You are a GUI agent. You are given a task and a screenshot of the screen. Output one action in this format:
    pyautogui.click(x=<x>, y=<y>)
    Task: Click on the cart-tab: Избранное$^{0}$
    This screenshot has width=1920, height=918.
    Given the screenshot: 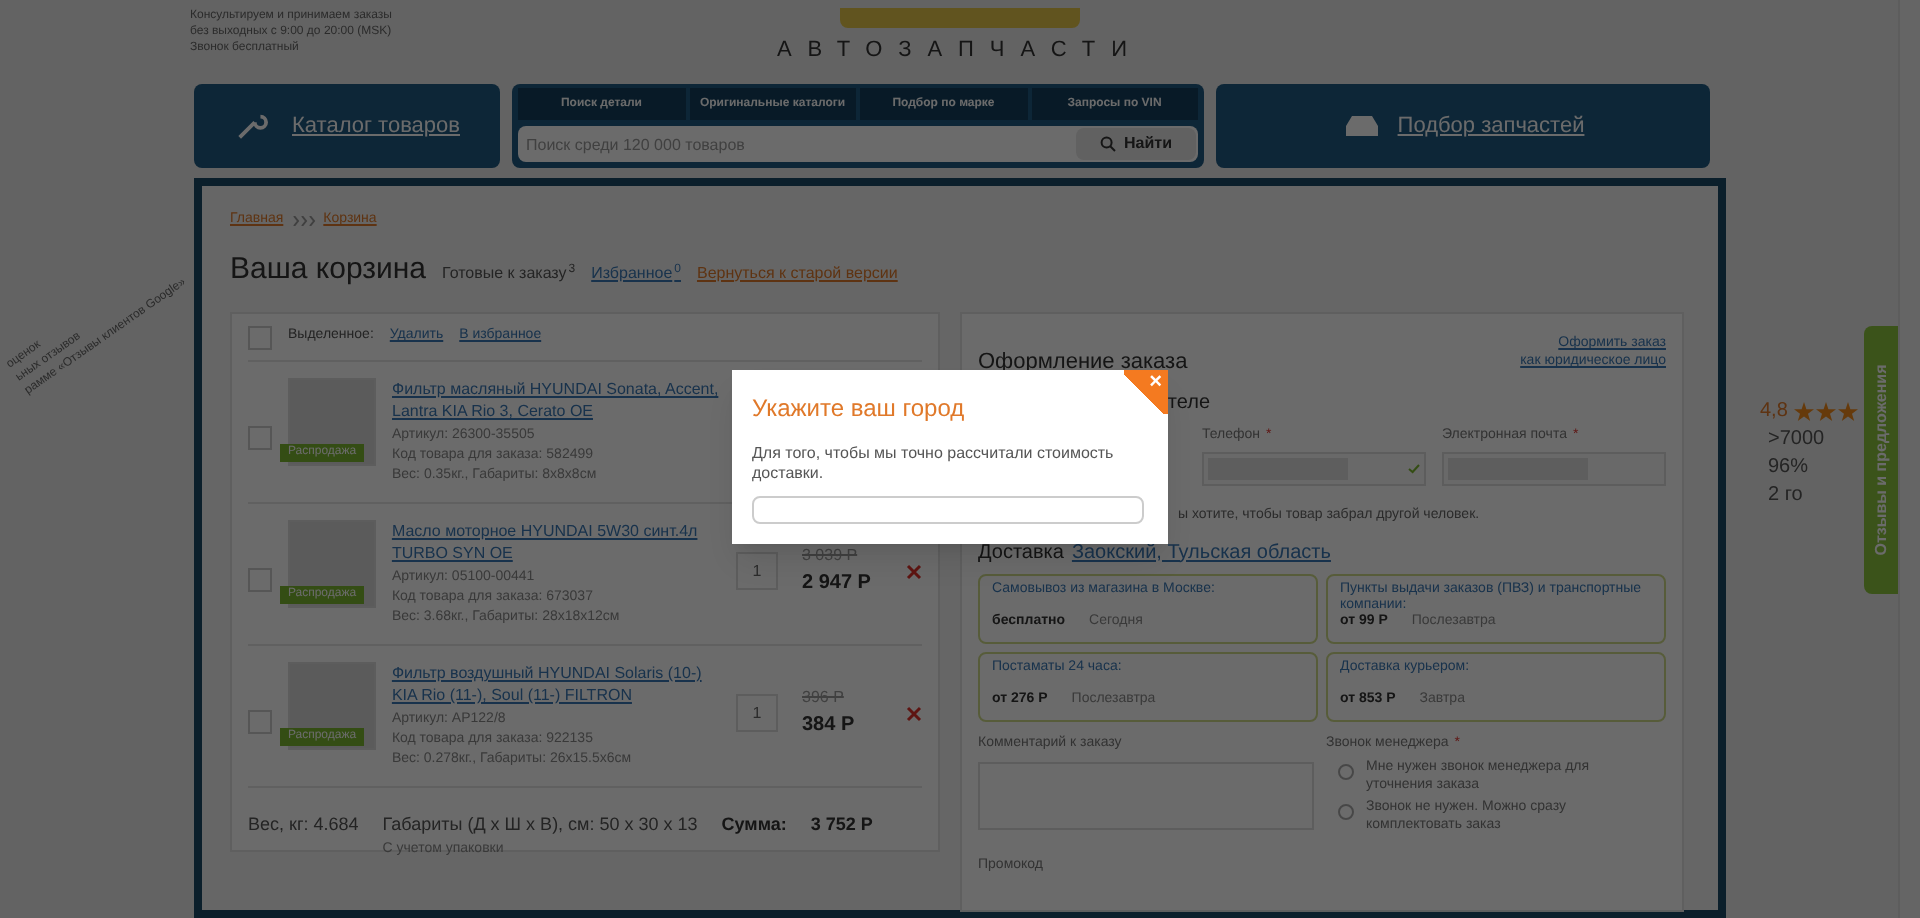 What is the action you would take?
    pyautogui.click(x=636, y=273)
    